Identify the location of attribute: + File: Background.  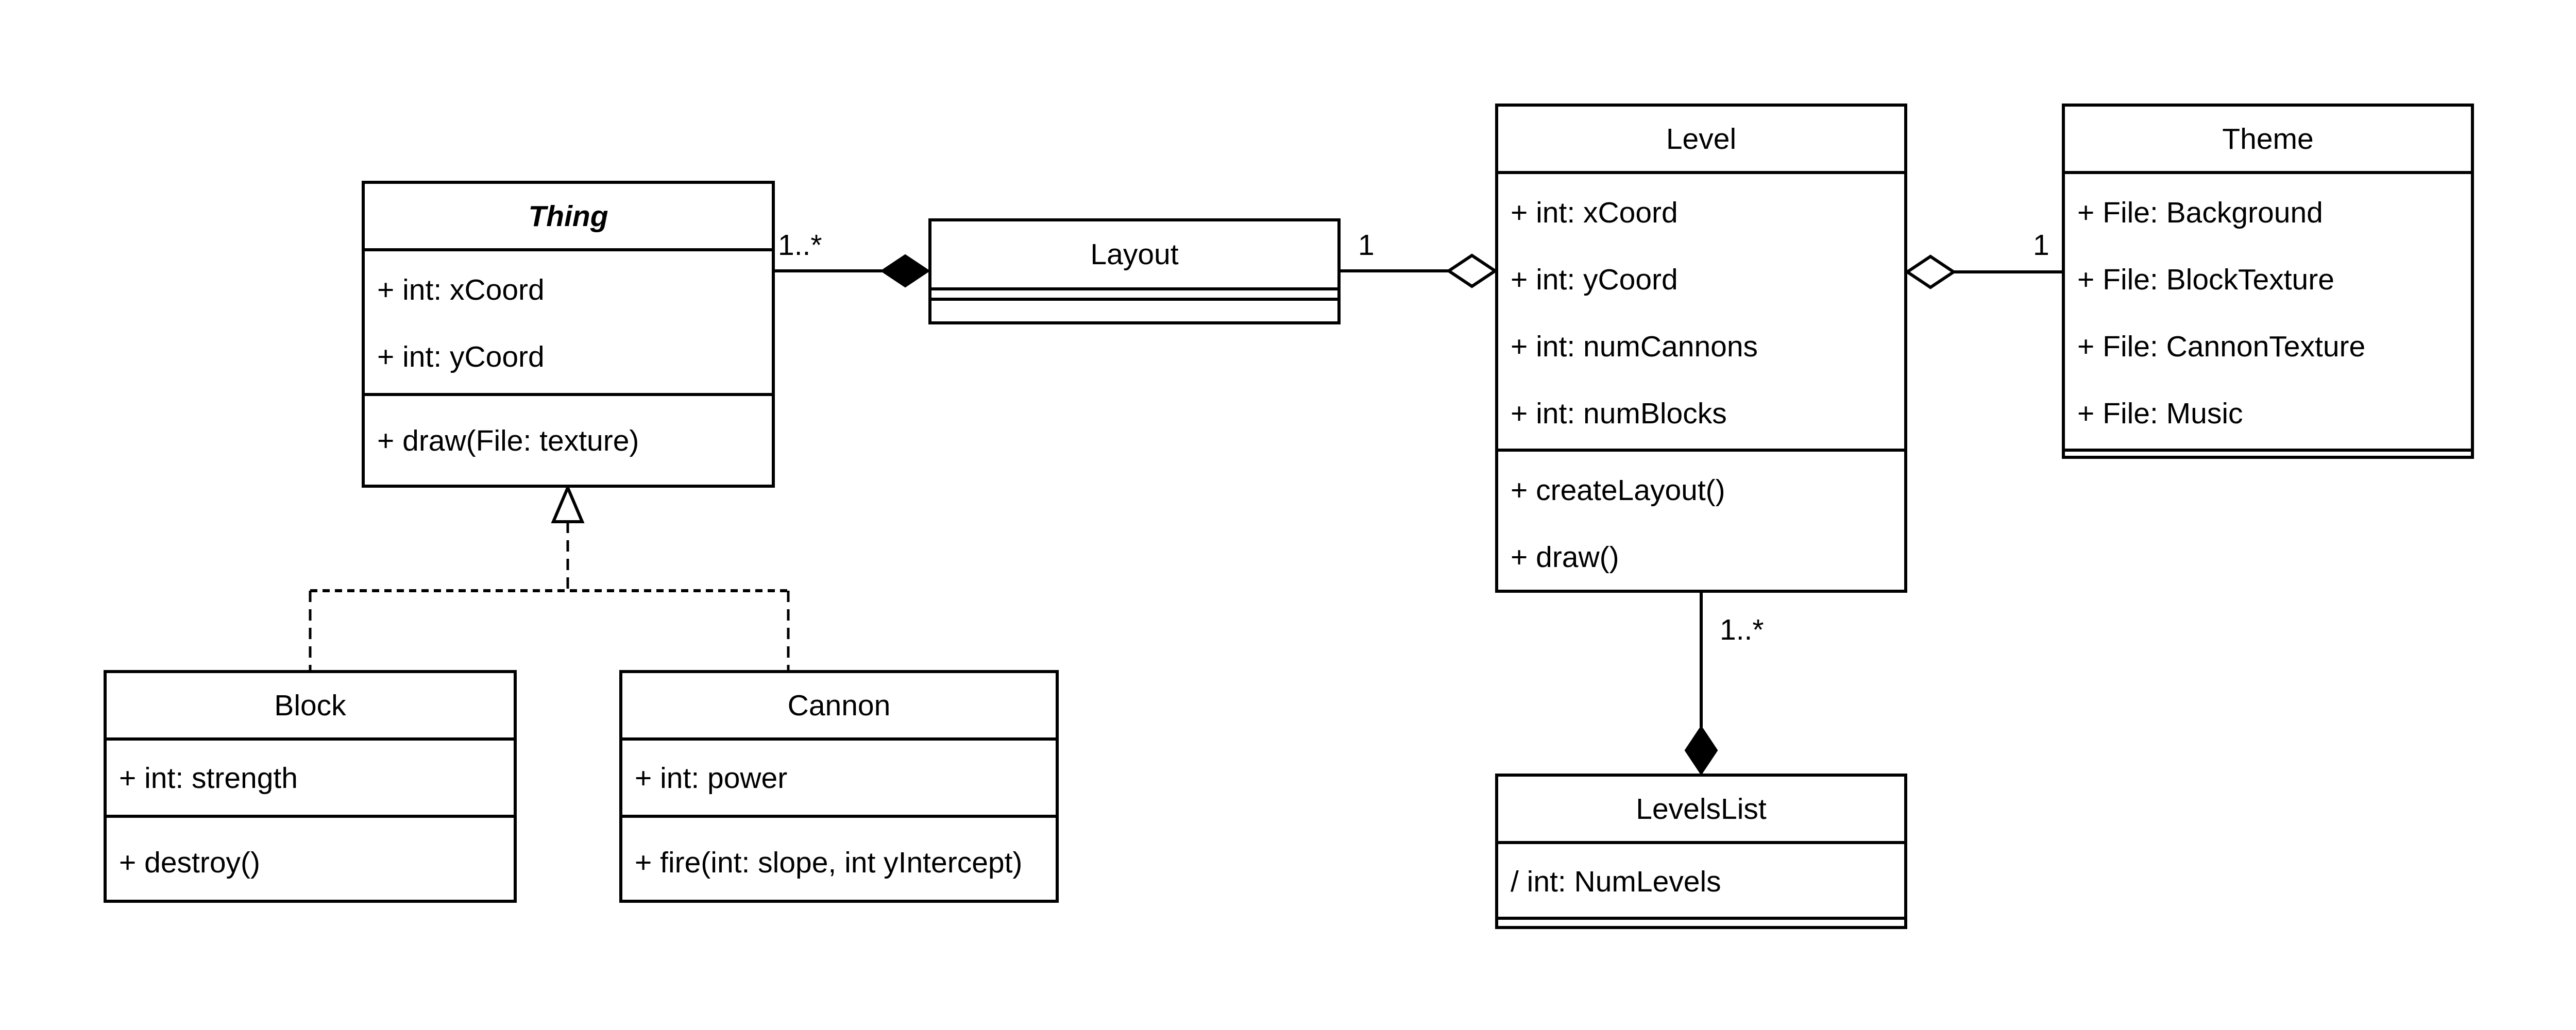
(2200, 213).